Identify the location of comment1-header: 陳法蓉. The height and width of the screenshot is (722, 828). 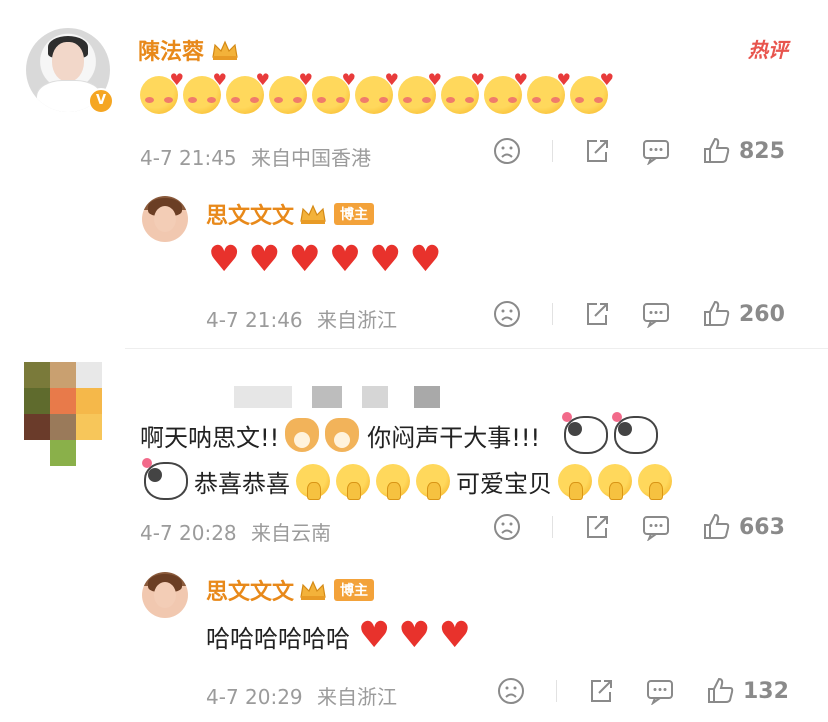
(189, 50).